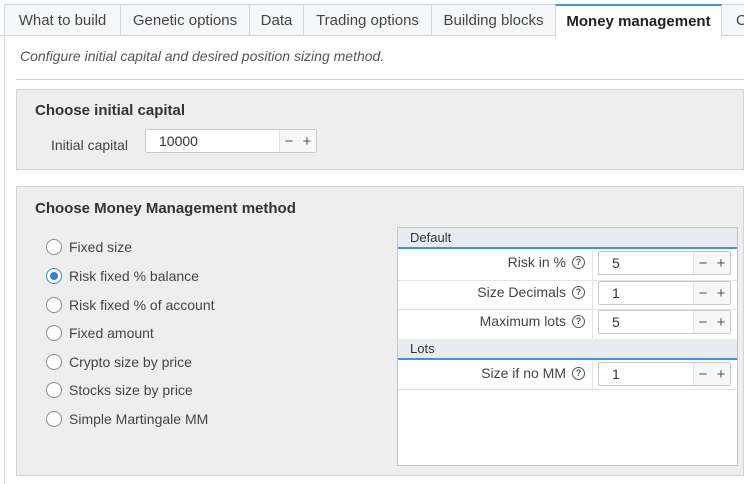 The height and width of the screenshot is (484, 744). I want to click on mm-method-crypto-size: Crypto size by price, so click(119, 362).